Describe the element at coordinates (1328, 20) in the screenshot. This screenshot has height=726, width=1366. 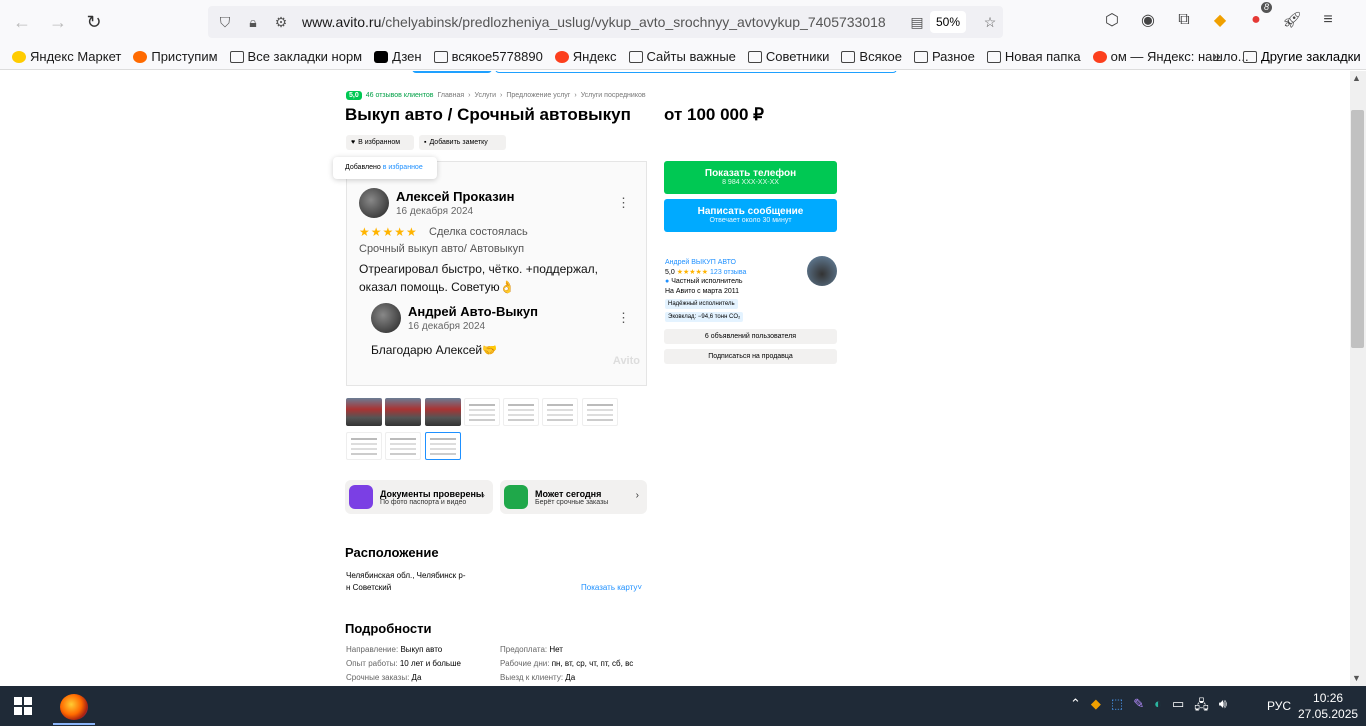
I see `menu-icon: ≡` at that location.